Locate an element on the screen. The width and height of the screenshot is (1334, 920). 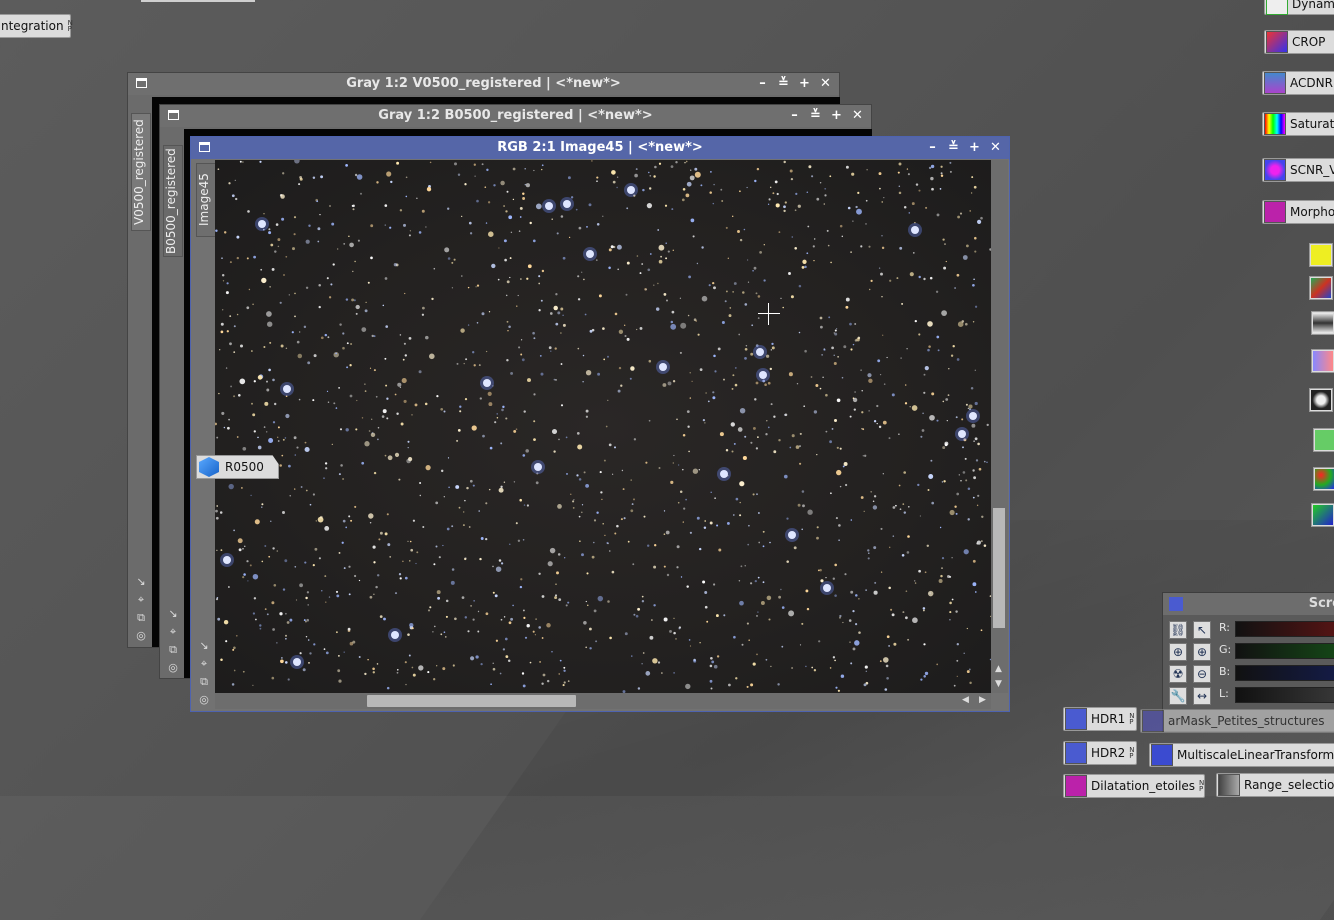
channel-bar-b is located at coordinates (1284, 673).